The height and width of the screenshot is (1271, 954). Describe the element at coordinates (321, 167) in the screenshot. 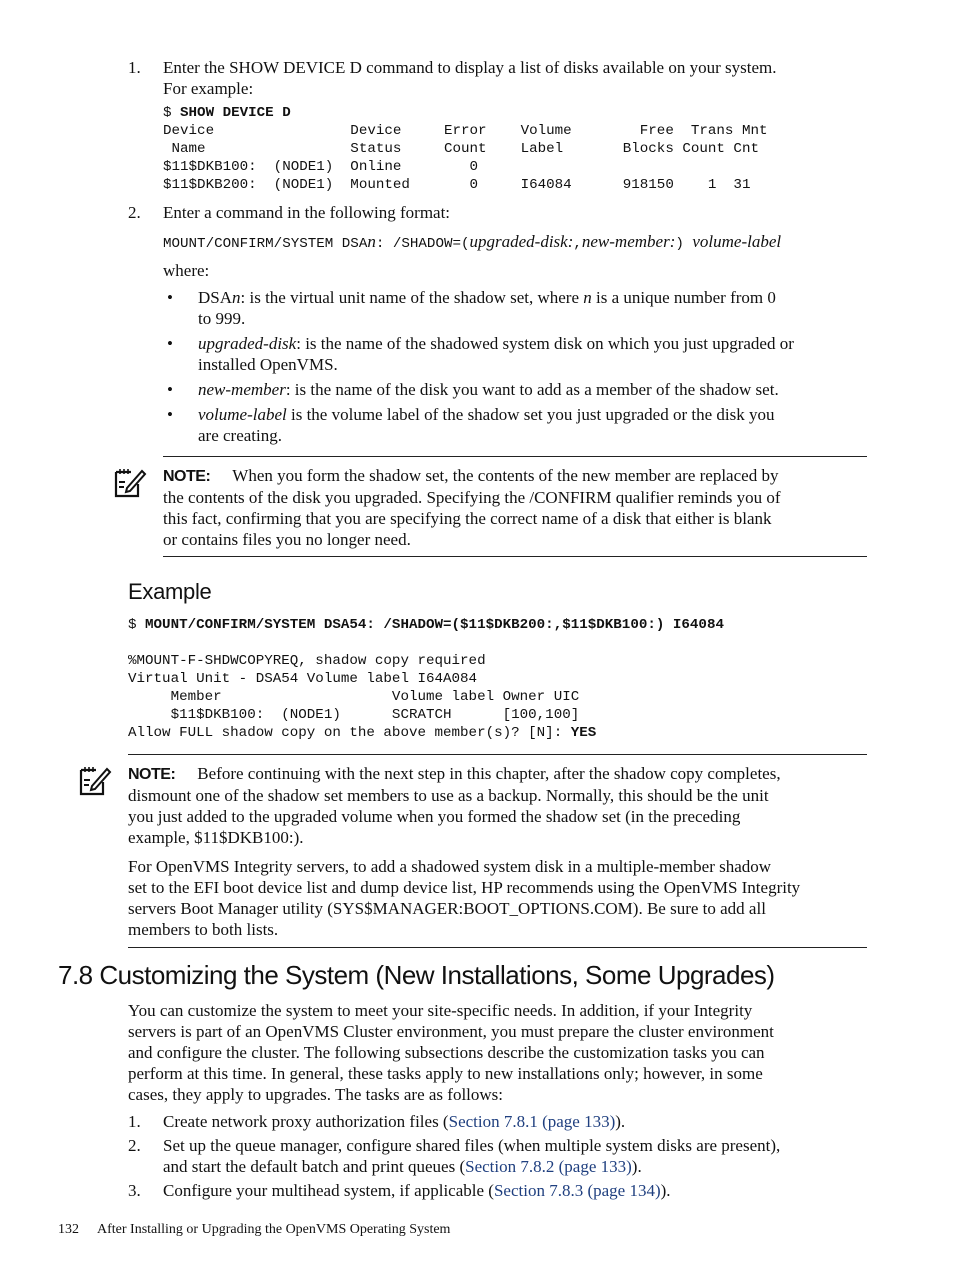

I see `table-row: $11$DKB100: (NODE1) Online 0` at that location.